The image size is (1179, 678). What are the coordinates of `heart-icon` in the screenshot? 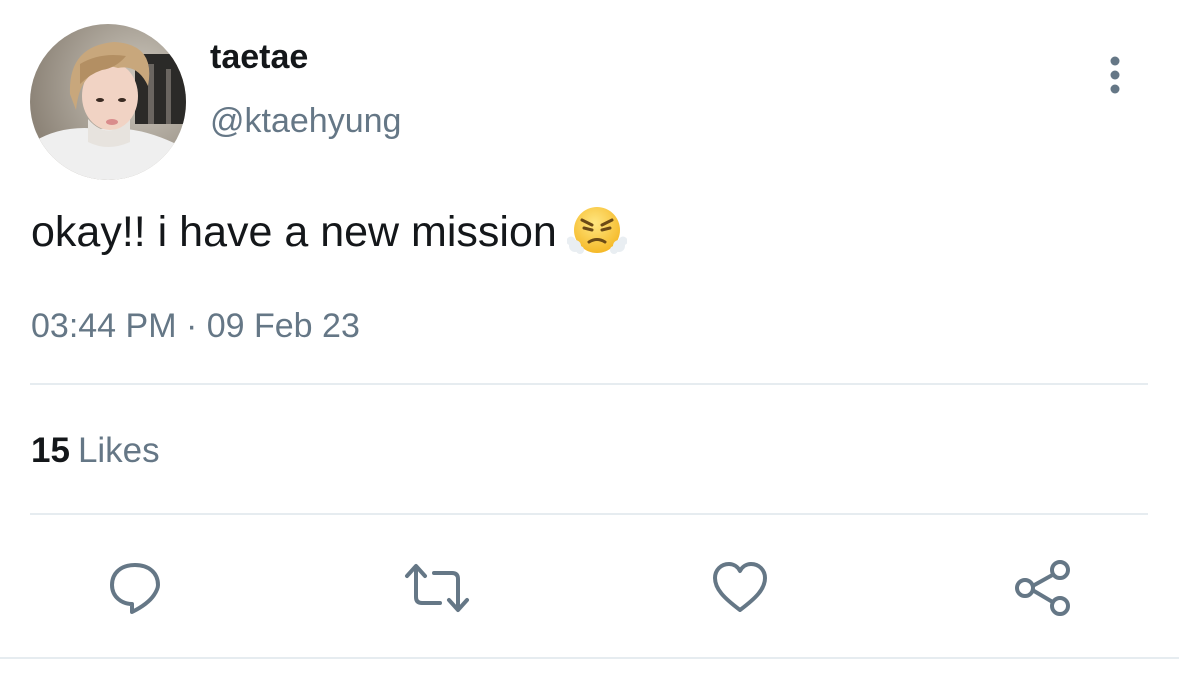 It's located at (740, 587).